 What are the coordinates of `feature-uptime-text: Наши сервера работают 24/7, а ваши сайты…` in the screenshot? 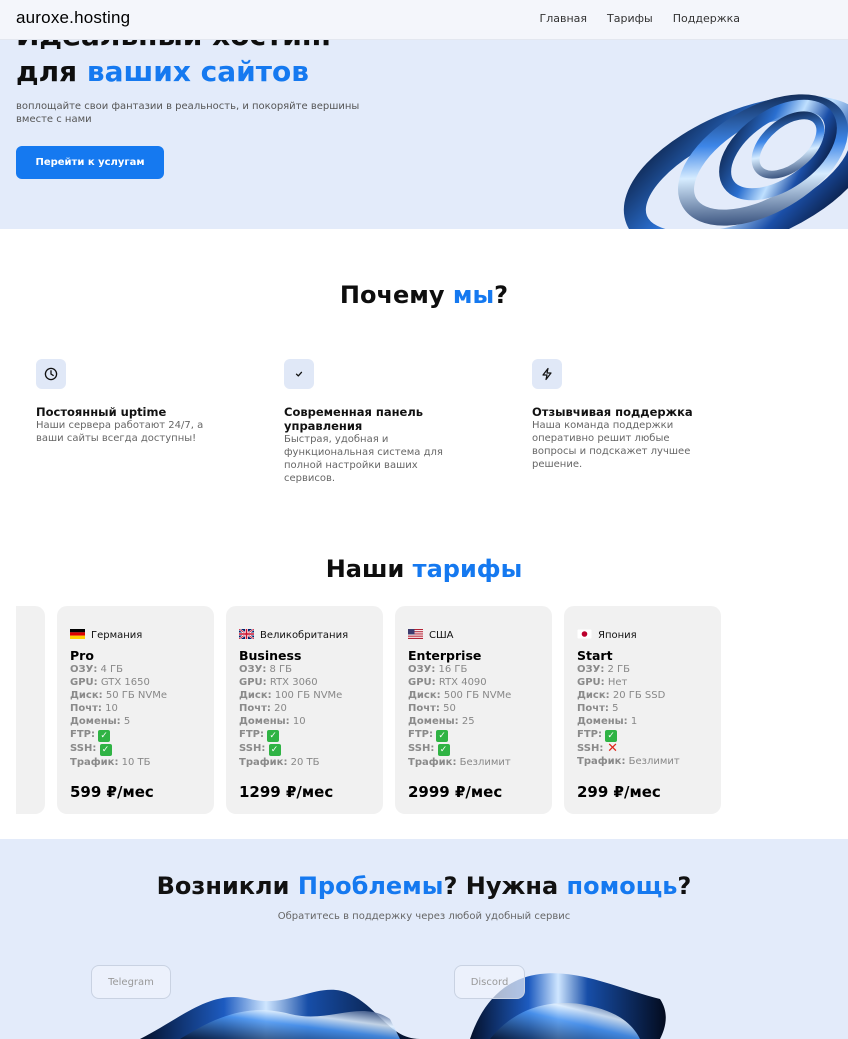 It's located at (120, 432).